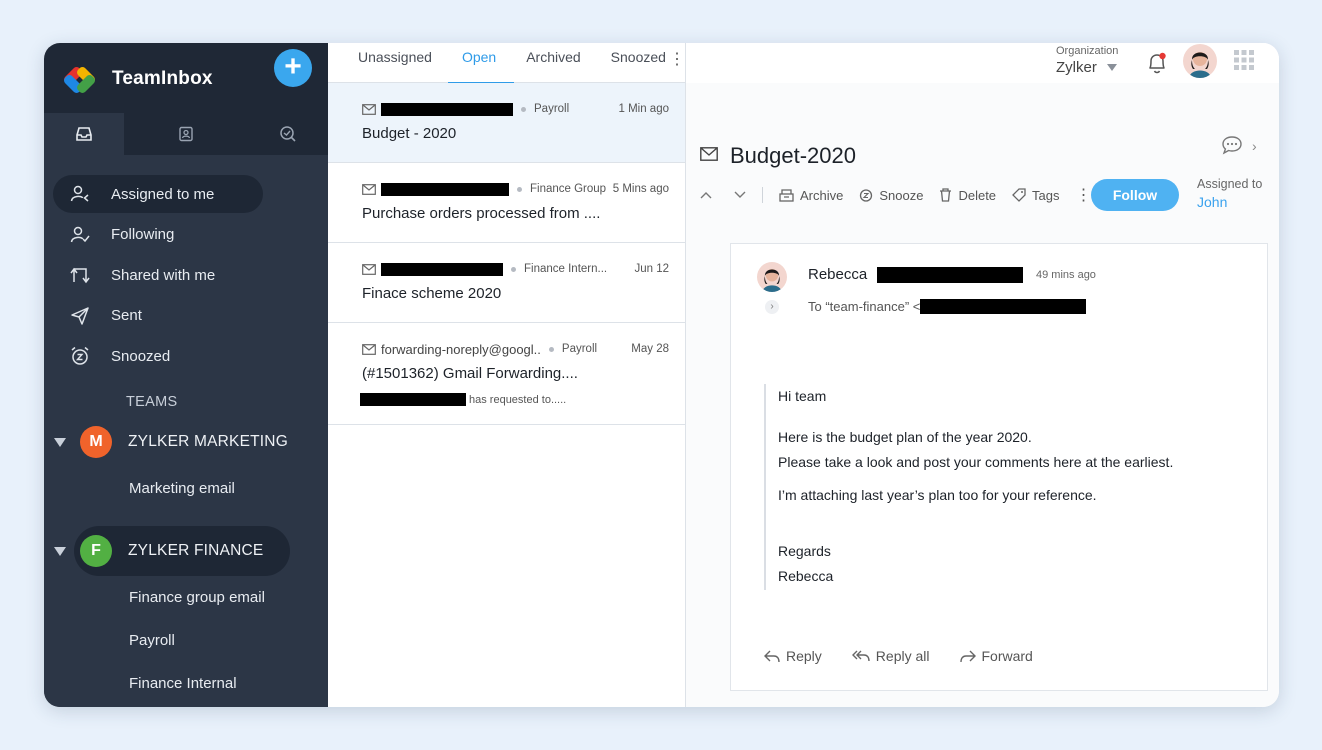 This screenshot has height=750, width=1322. I want to click on mail-actions-toolbar: Archive Snooze Delete Tags ⋮, so click(904, 195).